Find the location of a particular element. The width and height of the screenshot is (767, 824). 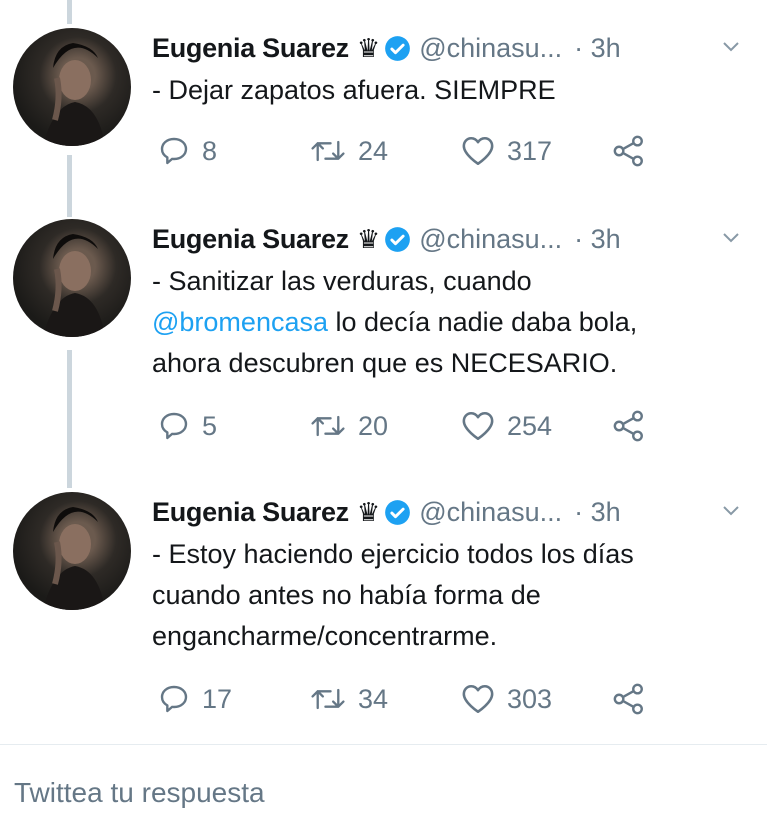

tweet-text-line: - Dejar zapatos afuera. SIEMPRE is located at coordinates (354, 90).